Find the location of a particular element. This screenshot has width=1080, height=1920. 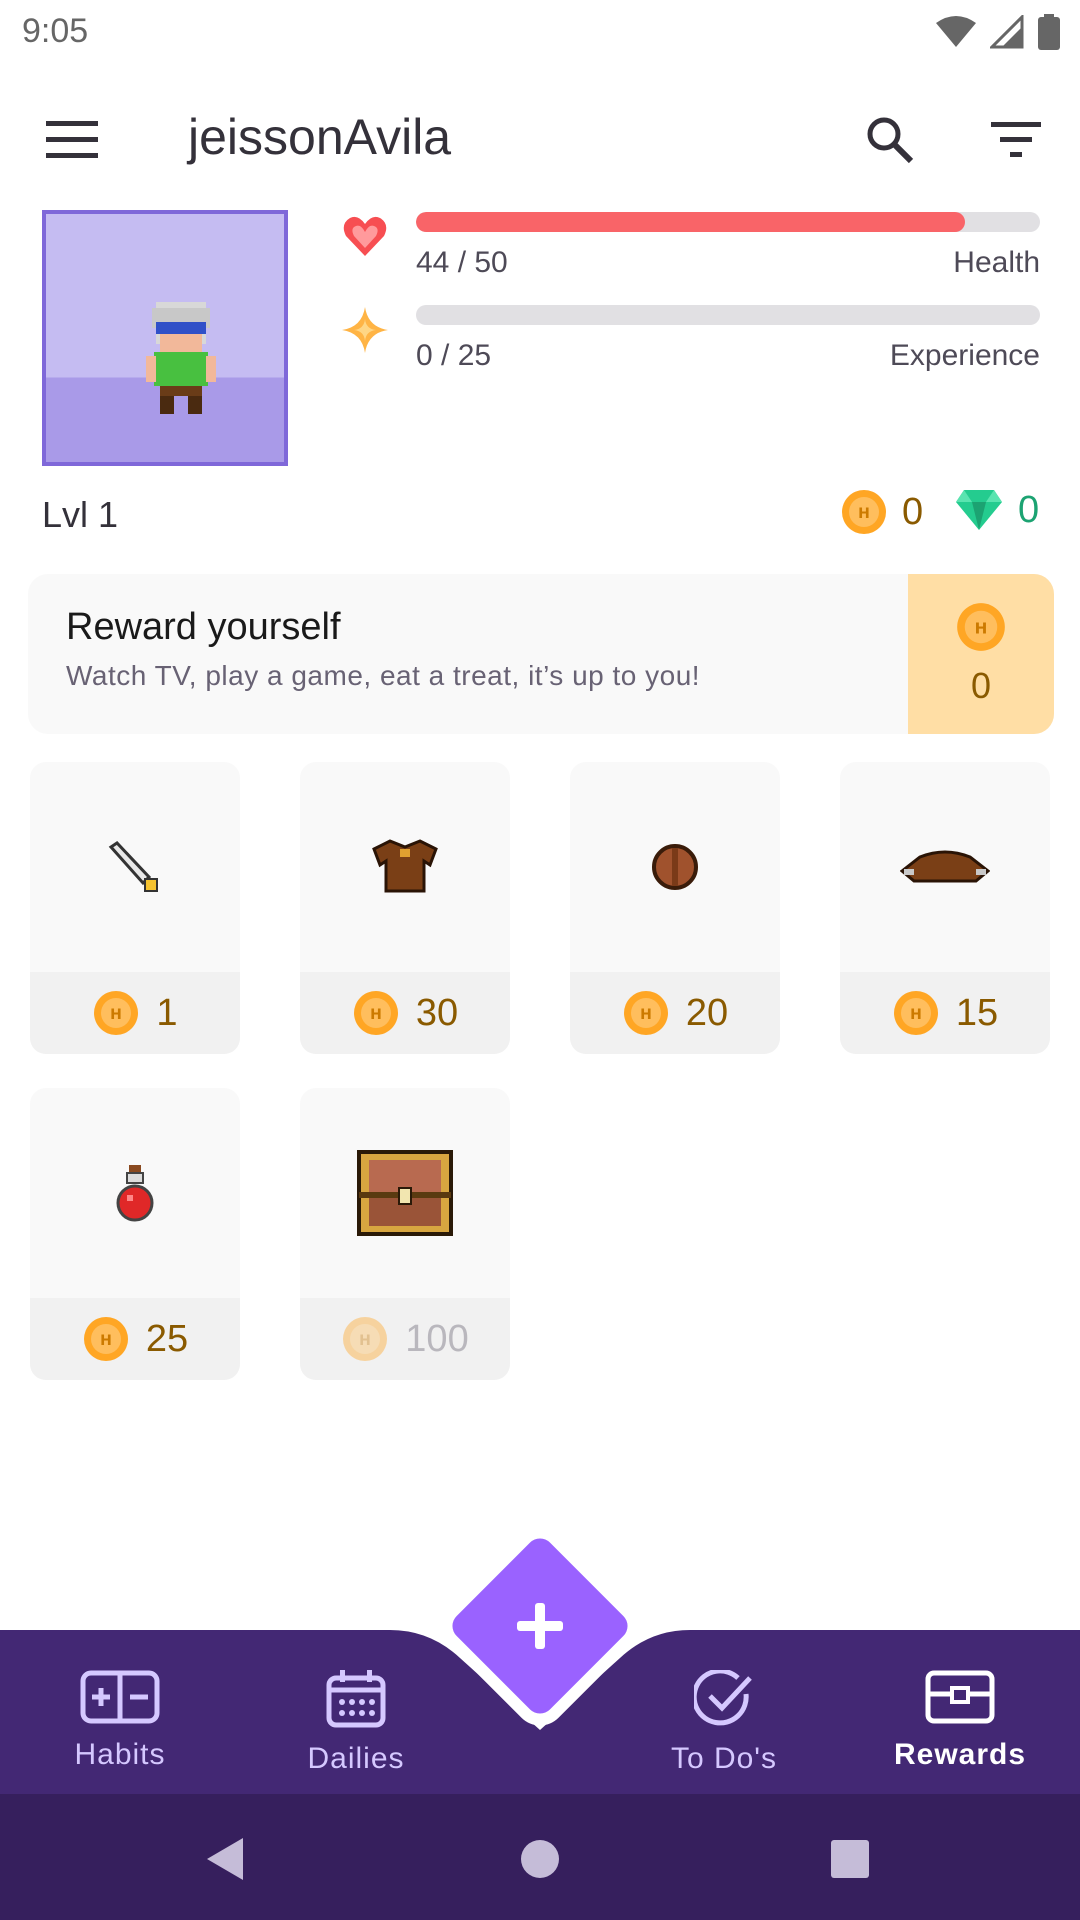

system-navigation-bar is located at coordinates (540, 1857).